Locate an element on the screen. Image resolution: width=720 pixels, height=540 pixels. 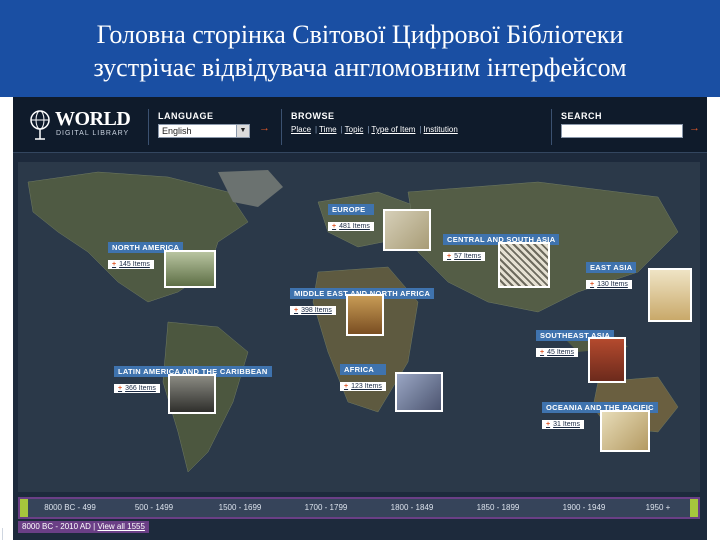
browse-link-topic: Topic is located at coordinates (354, 129).